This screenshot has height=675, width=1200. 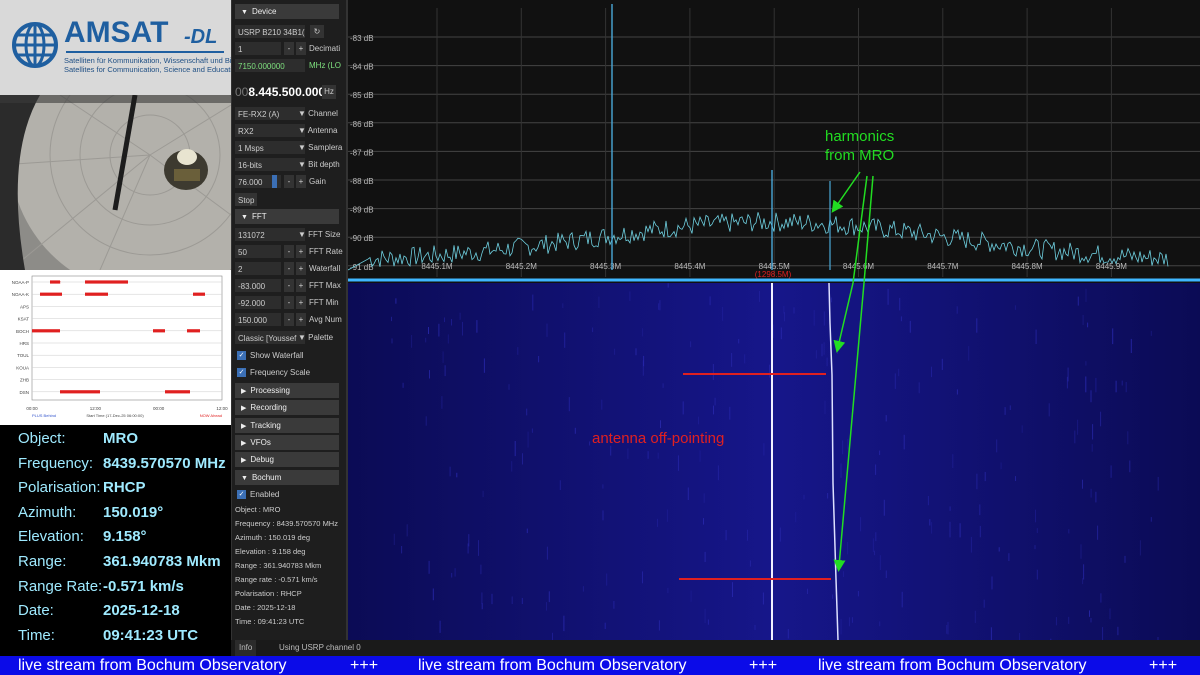 I want to click on bitdepth-label: Bit depth, so click(x=324, y=164).